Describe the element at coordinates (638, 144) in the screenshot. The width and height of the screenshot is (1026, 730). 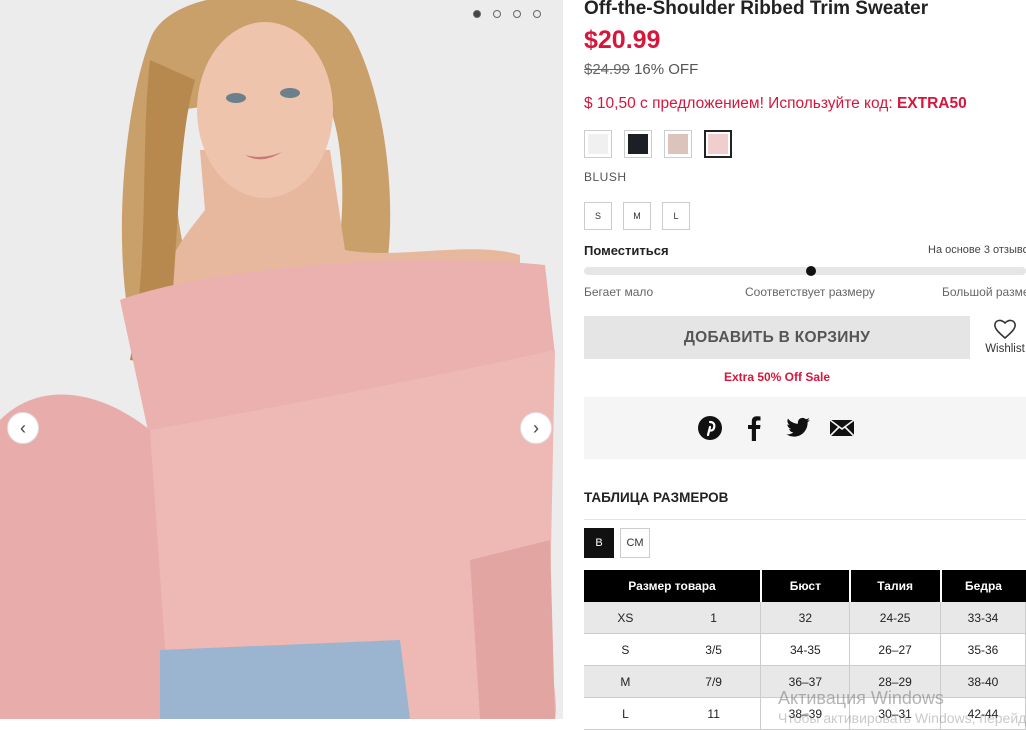
I see `color-swatch-black` at that location.